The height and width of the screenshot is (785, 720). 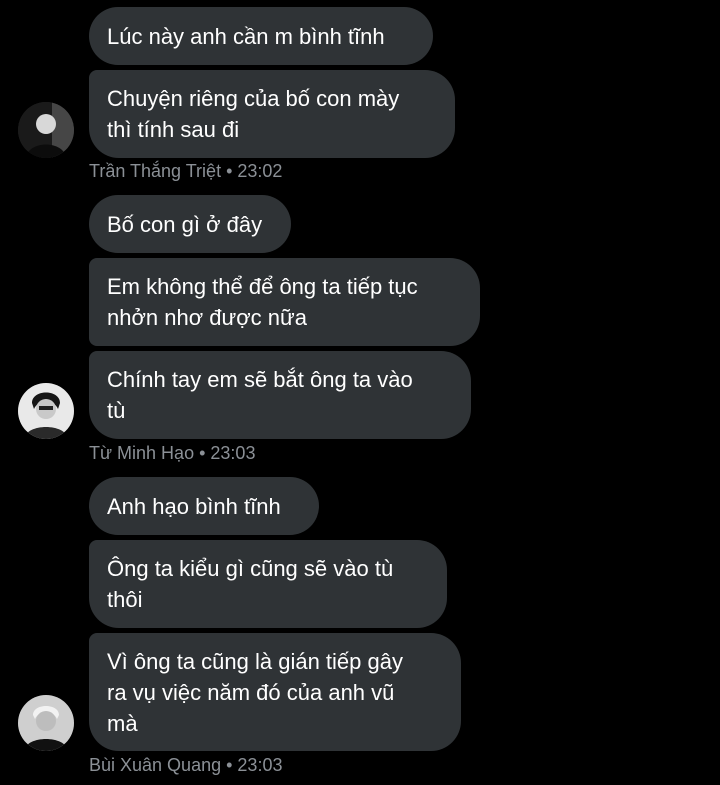 What do you see at coordinates (255, 661) in the screenshot?
I see `message-text: Vì ông ta cũng là gián tiếp gây` at bounding box center [255, 661].